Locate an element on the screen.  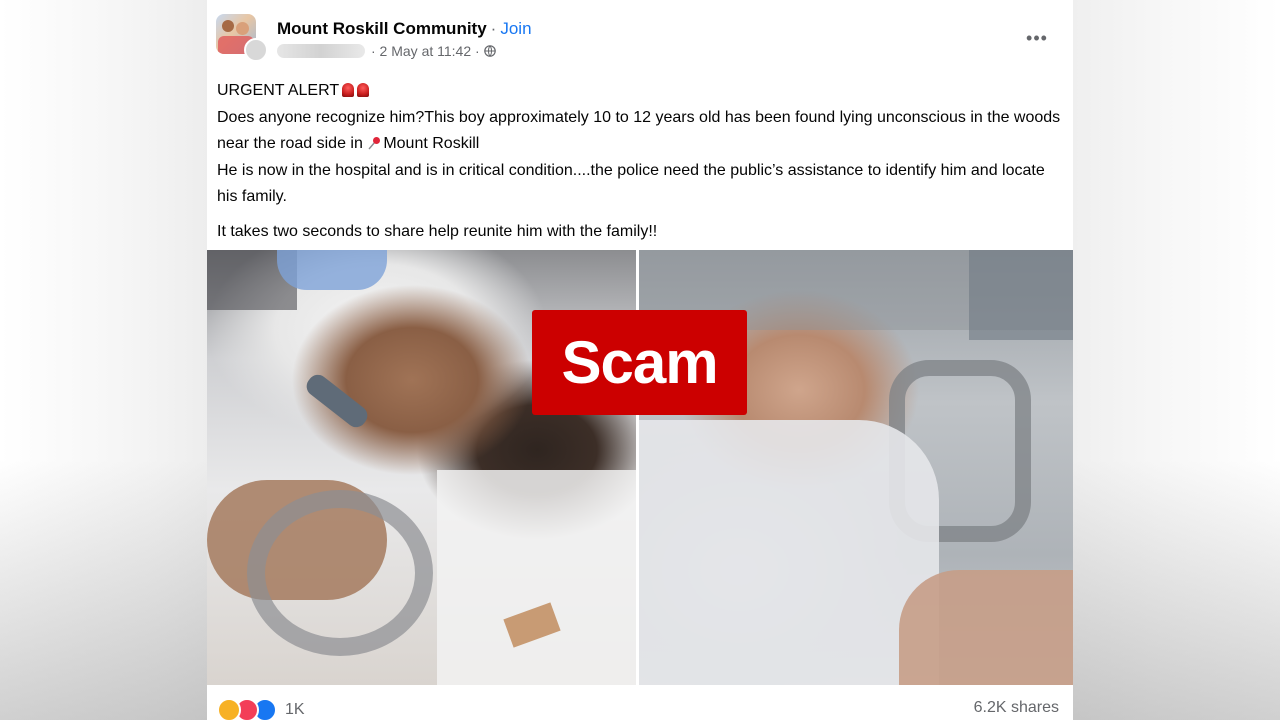
group-name-link: Mount Roskill Community is located at coordinates (382, 28).